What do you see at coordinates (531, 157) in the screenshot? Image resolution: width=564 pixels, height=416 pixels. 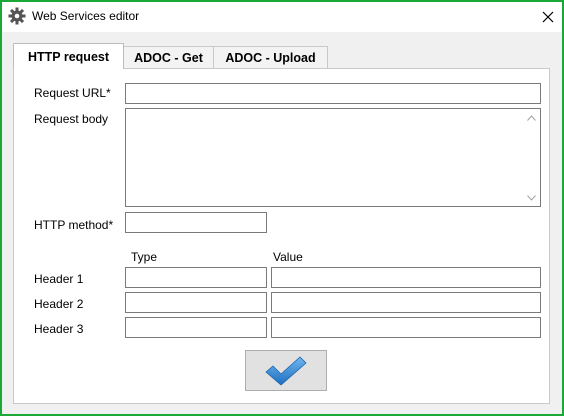 I see `request-body-scrollbar` at bounding box center [531, 157].